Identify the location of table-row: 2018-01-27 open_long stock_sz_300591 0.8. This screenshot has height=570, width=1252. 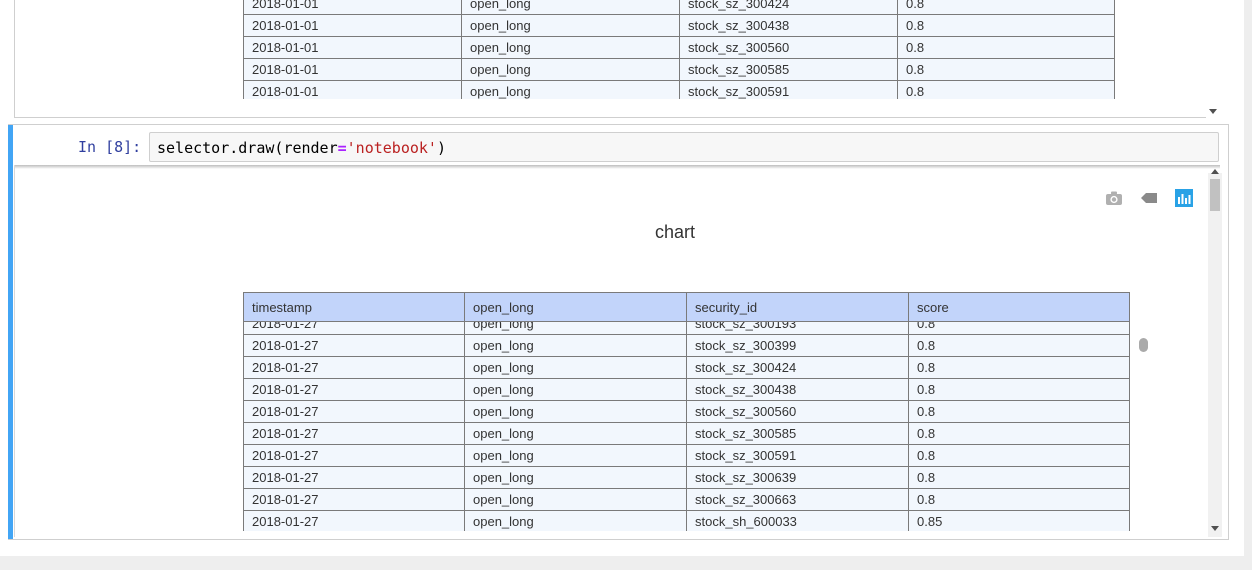
(686, 455).